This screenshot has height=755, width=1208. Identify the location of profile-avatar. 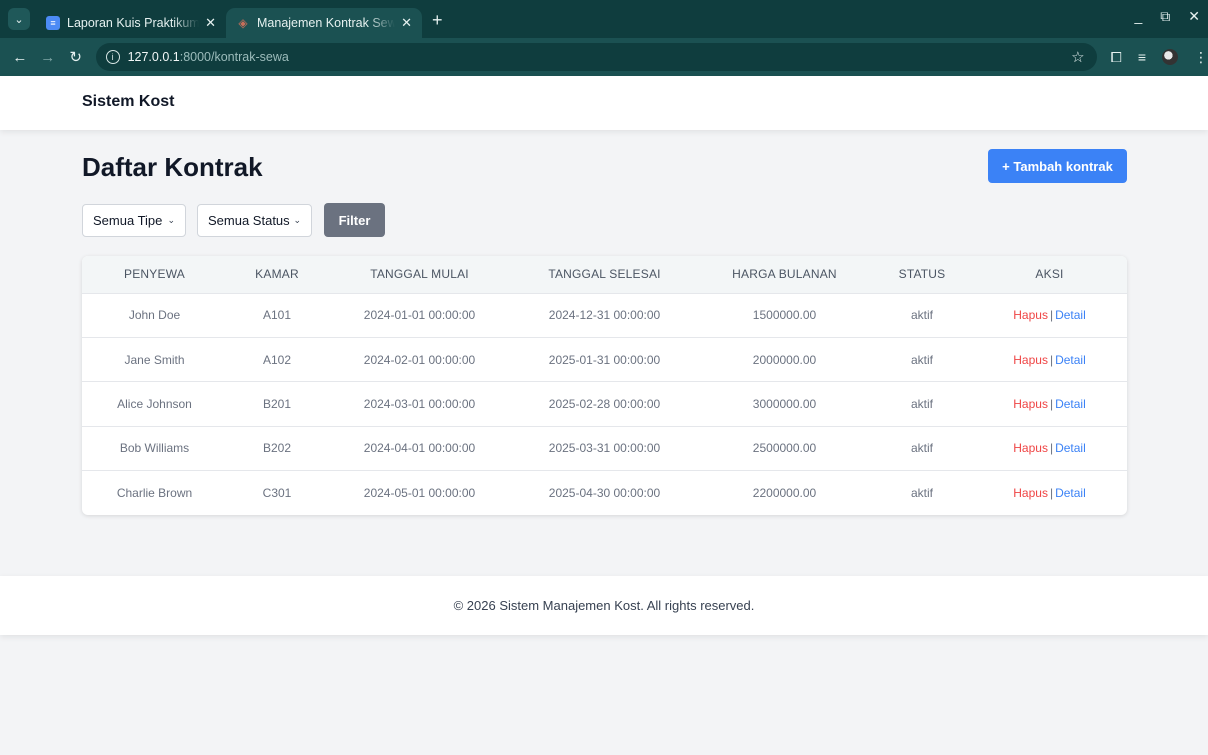
(1170, 57).